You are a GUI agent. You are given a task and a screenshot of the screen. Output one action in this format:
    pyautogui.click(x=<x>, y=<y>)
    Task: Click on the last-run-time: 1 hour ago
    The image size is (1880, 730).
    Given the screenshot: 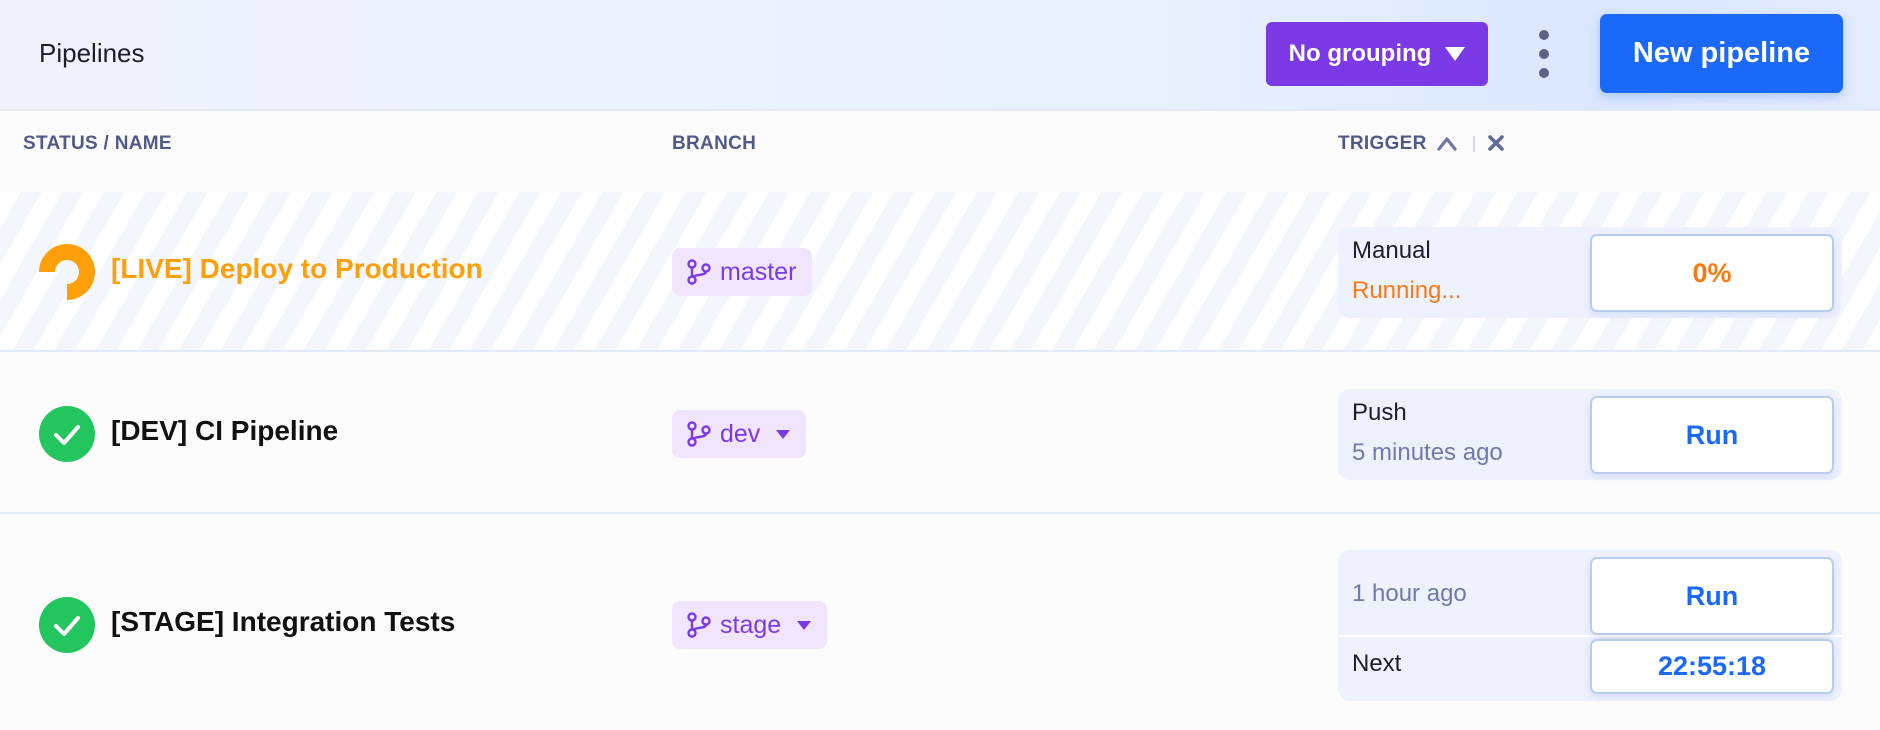 What is the action you would take?
    pyautogui.click(x=1409, y=593)
    